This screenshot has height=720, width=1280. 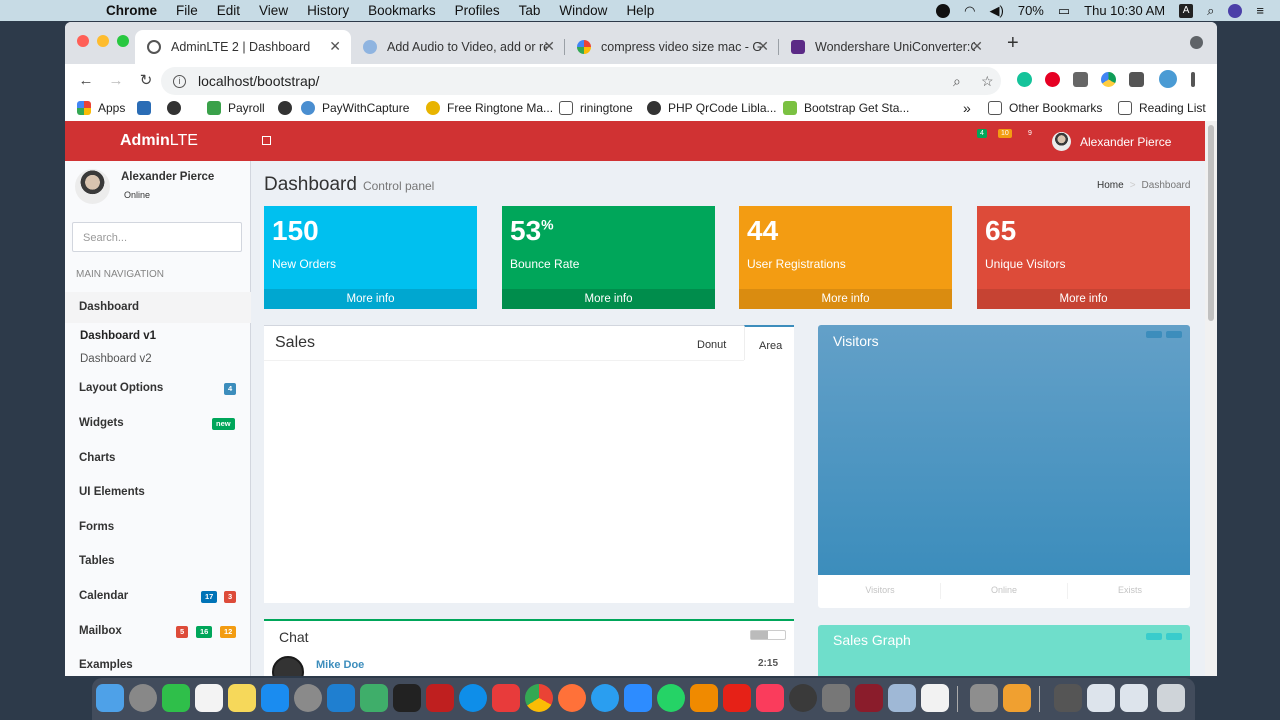 What do you see at coordinates (1174, 636) in the screenshot?
I see `remove-button` at bounding box center [1174, 636].